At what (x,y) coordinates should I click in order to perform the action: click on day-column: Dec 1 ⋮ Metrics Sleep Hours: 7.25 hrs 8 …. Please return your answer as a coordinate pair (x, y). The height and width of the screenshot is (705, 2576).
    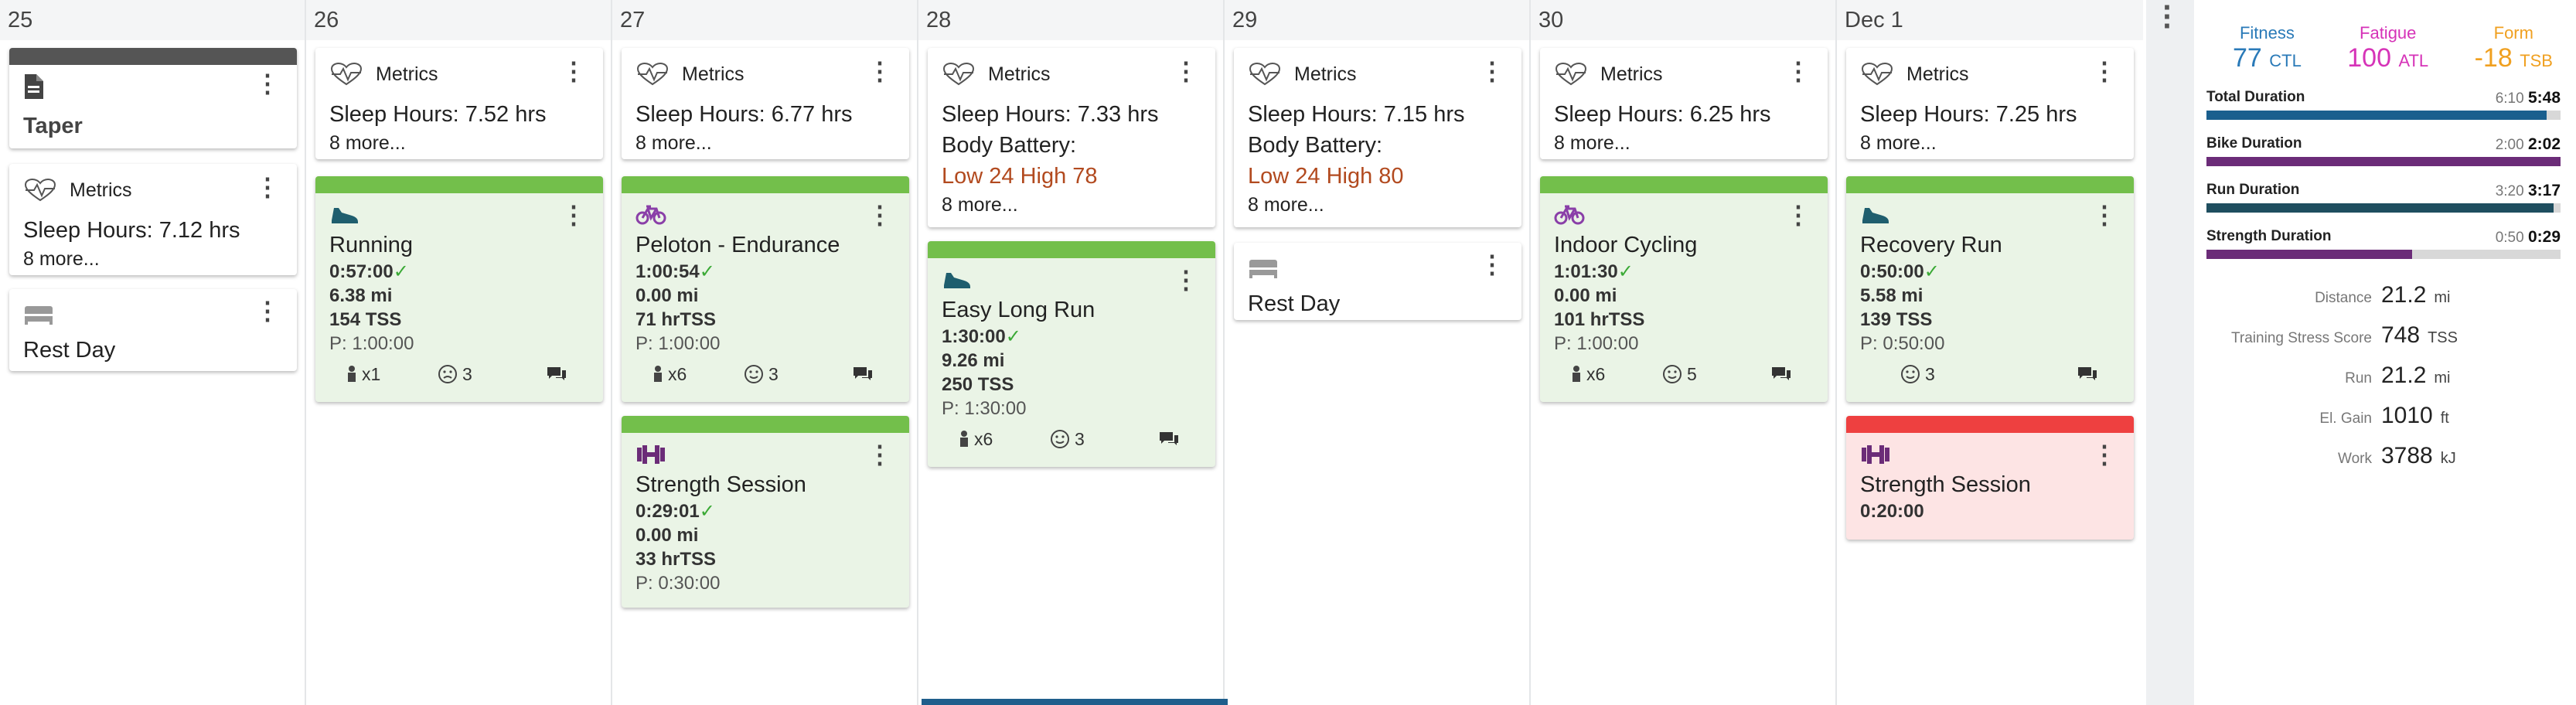
    Looking at the image, I should click on (1990, 353).